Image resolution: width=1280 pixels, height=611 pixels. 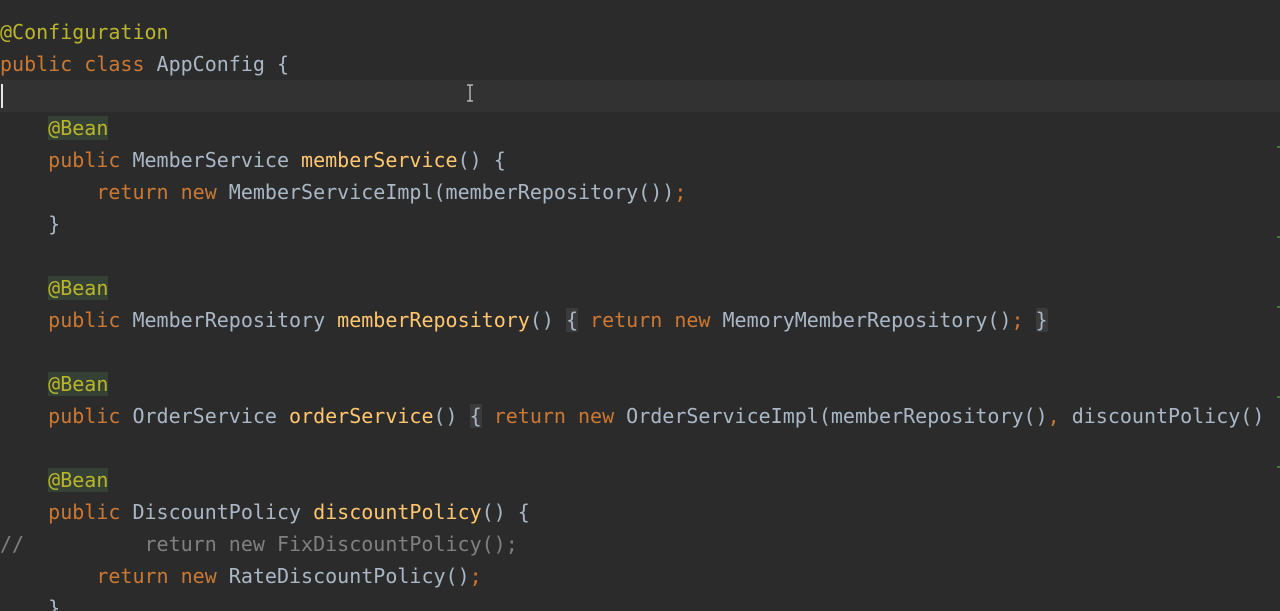 What do you see at coordinates (640, 576) in the screenshot?
I see `code-line: return new RateDiscountPolicy();` at bounding box center [640, 576].